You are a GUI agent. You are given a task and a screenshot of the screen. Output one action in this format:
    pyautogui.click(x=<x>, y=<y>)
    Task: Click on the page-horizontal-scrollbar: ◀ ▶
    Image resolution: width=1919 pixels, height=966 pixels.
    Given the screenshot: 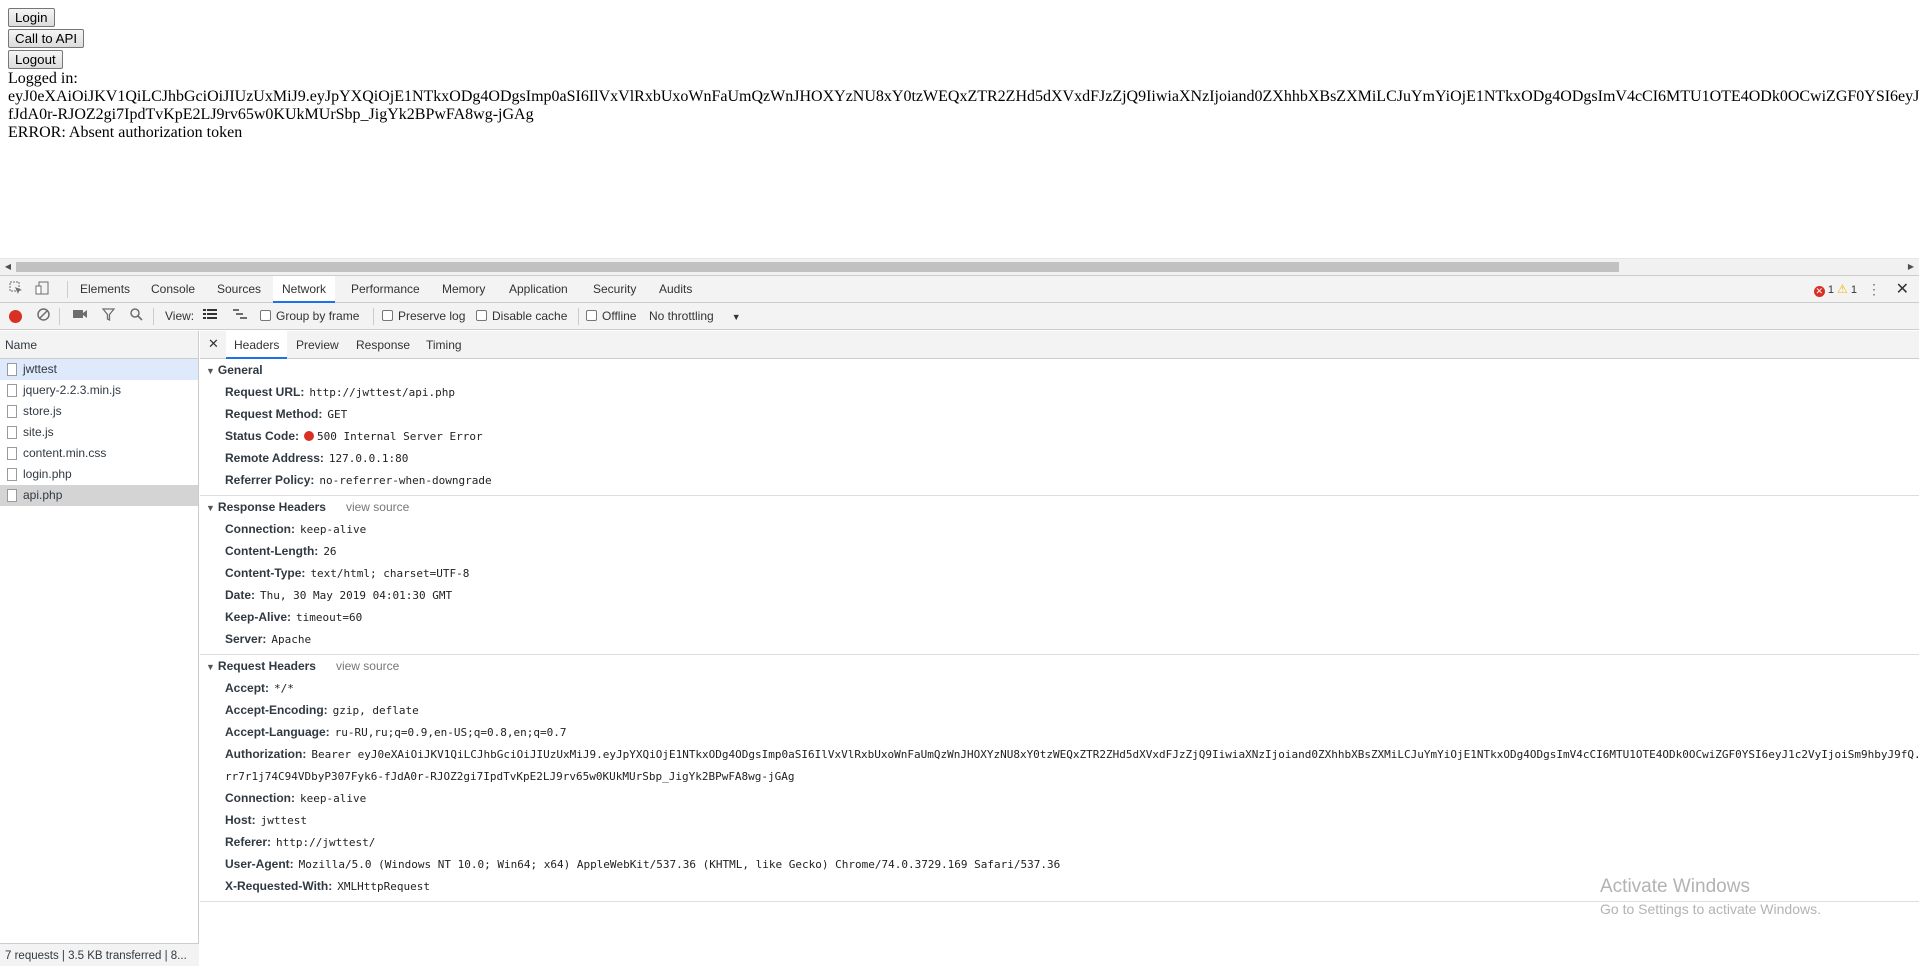 What is the action you would take?
    pyautogui.click(x=959, y=266)
    